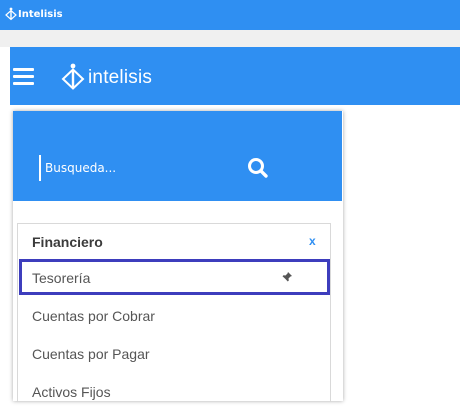 The height and width of the screenshot is (409, 460). Describe the element at coordinates (258, 168) in the screenshot. I see `search-icon` at that location.